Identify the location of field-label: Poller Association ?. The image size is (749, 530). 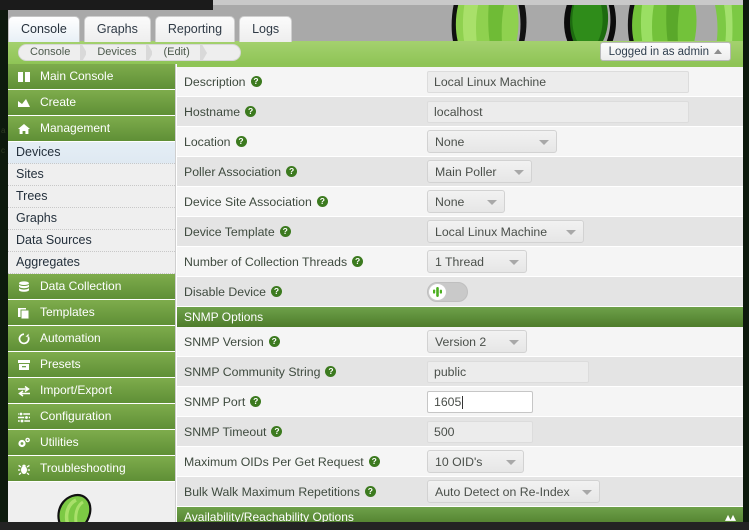
(302, 172).